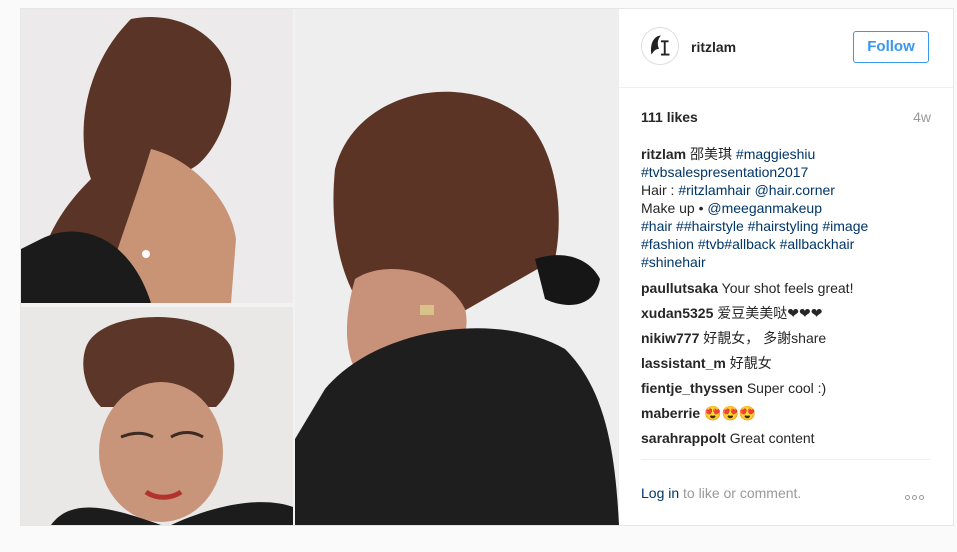 The width and height of the screenshot is (957, 552). I want to click on comment-username: paullutsaka, so click(679, 288).